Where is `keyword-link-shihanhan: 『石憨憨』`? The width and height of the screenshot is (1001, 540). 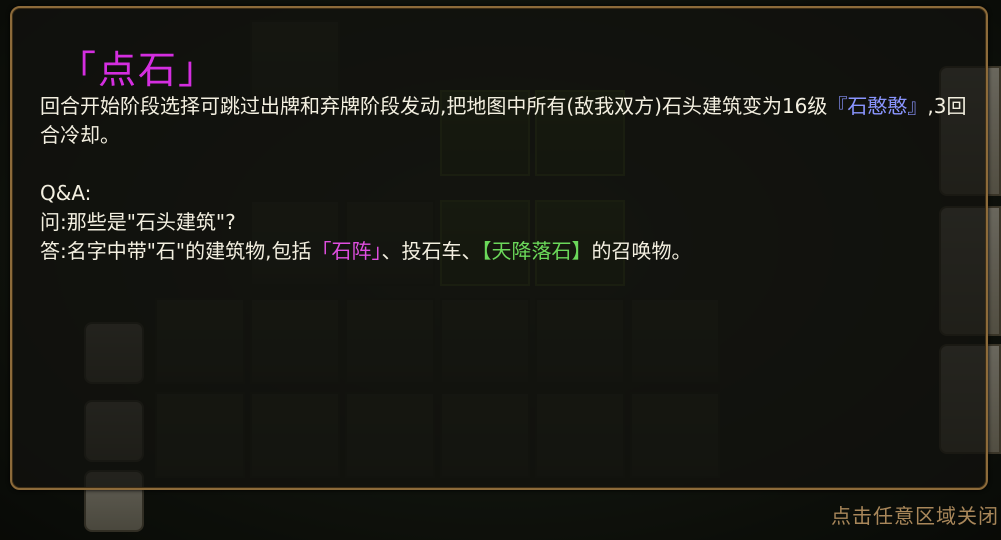 keyword-link-shihanhan: 『石憨憨』 is located at coordinates (877, 106).